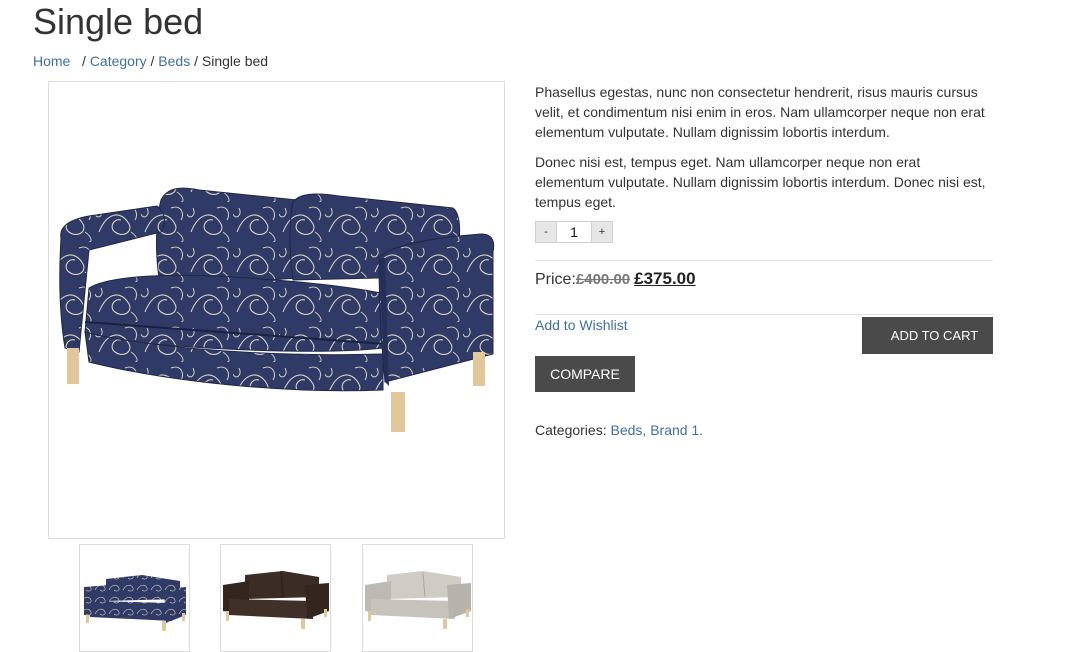 The width and height of the screenshot is (1068, 652). I want to click on compare-button: COMPARE, so click(585, 374).